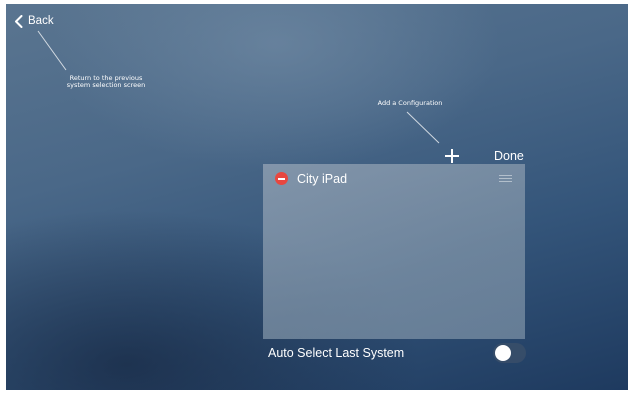 The height and width of the screenshot is (395, 634). I want to click on done-button: Done, so click(509, 156).